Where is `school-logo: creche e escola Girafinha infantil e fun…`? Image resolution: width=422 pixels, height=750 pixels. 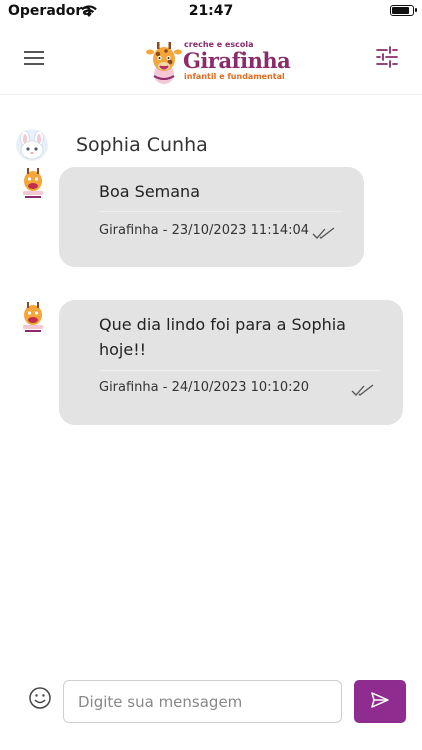 school-logo: creche e escola Girafinha infantil e fun… is located at coordinates (218, 62).